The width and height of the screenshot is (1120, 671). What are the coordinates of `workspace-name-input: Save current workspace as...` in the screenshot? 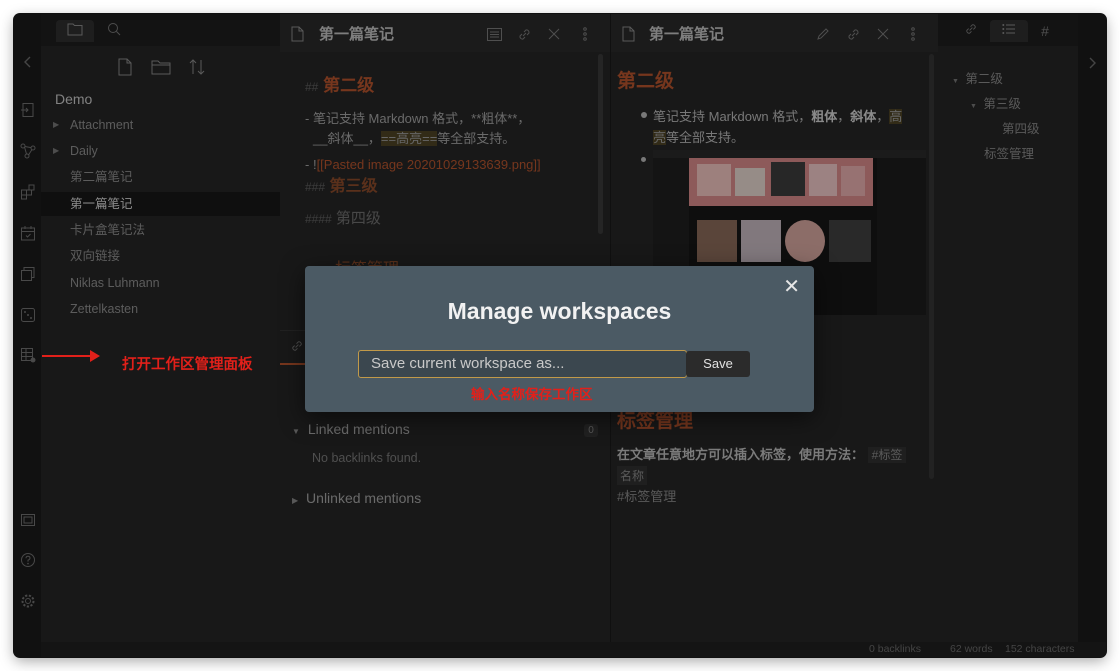 It's located at (522, 364).